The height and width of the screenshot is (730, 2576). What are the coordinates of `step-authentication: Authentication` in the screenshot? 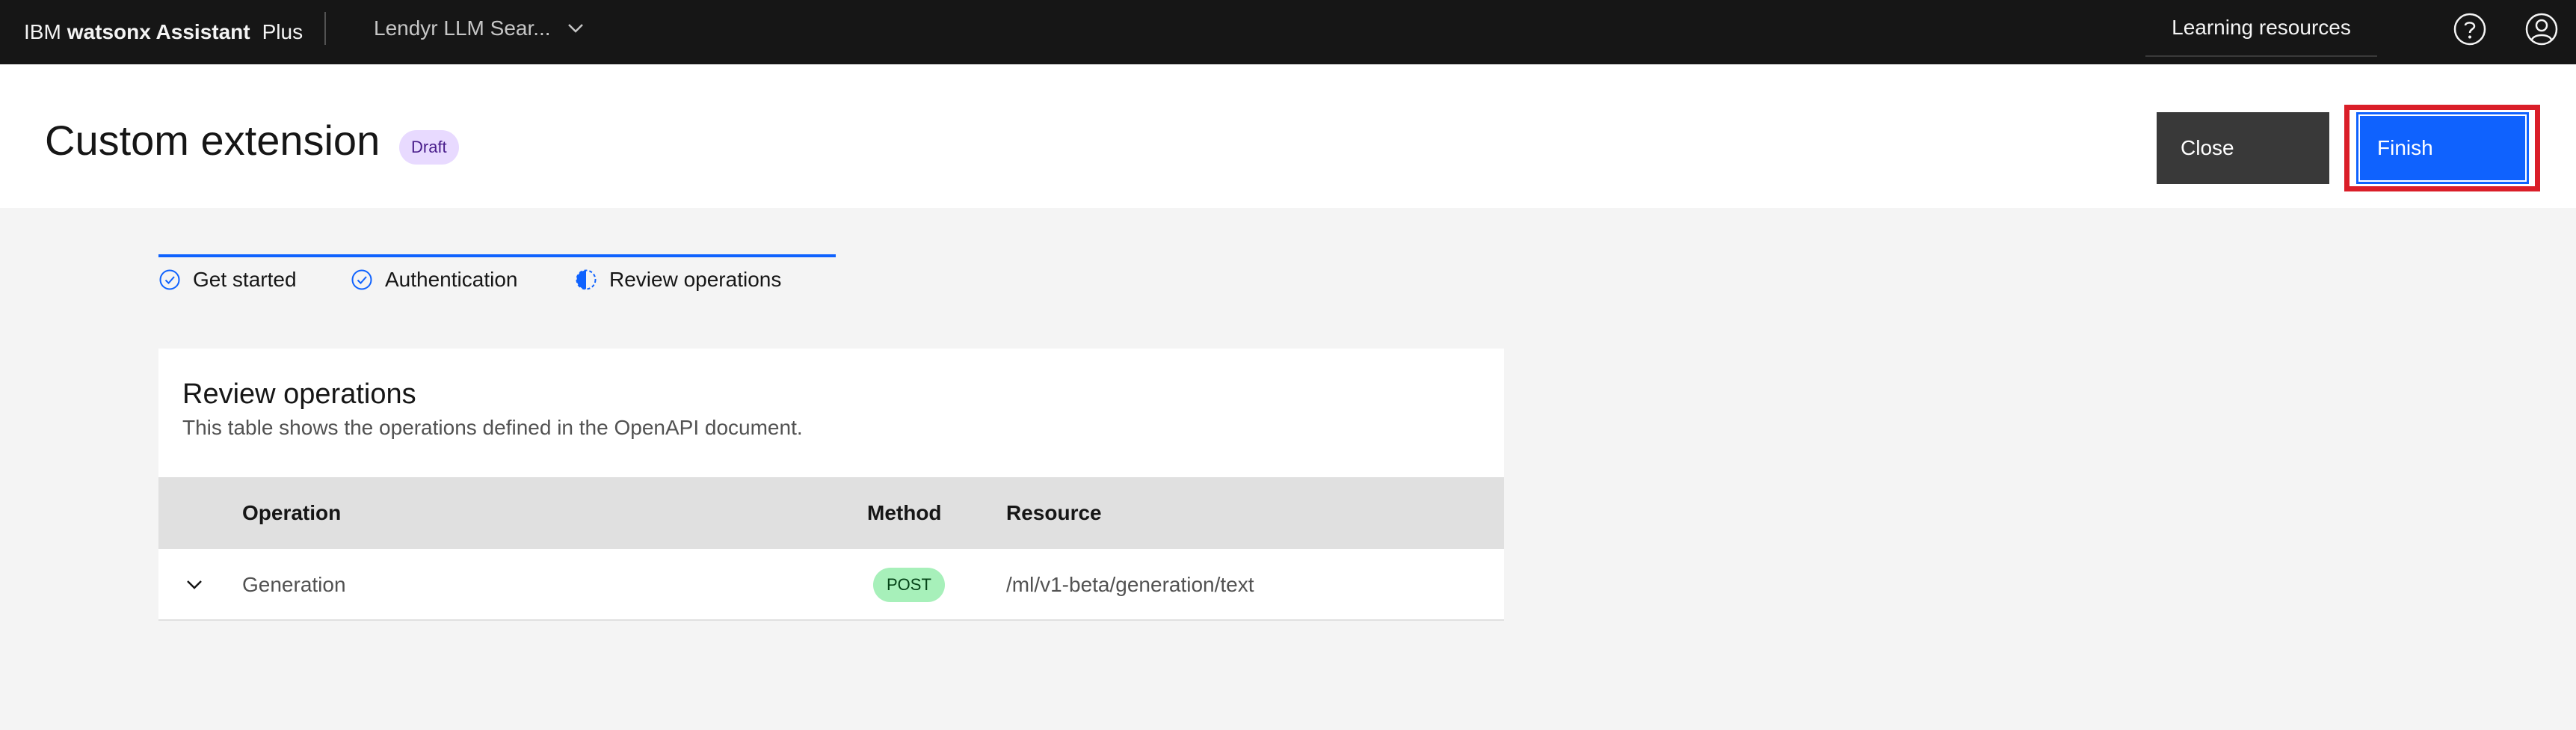 It's located at (434, 280).